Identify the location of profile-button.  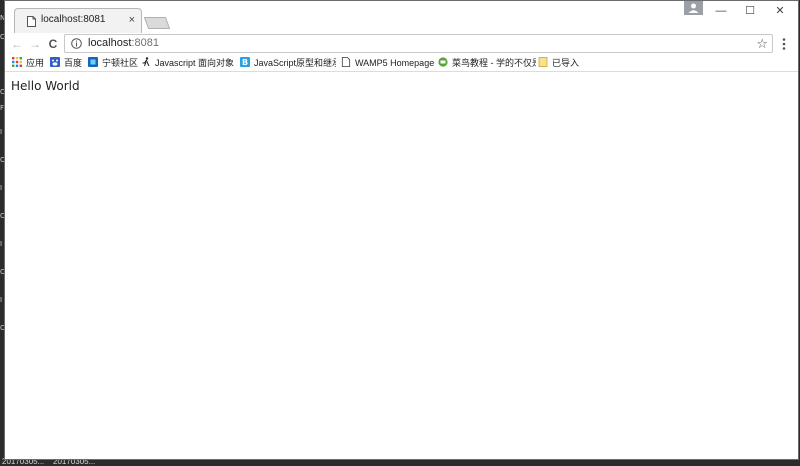
(693, 8).